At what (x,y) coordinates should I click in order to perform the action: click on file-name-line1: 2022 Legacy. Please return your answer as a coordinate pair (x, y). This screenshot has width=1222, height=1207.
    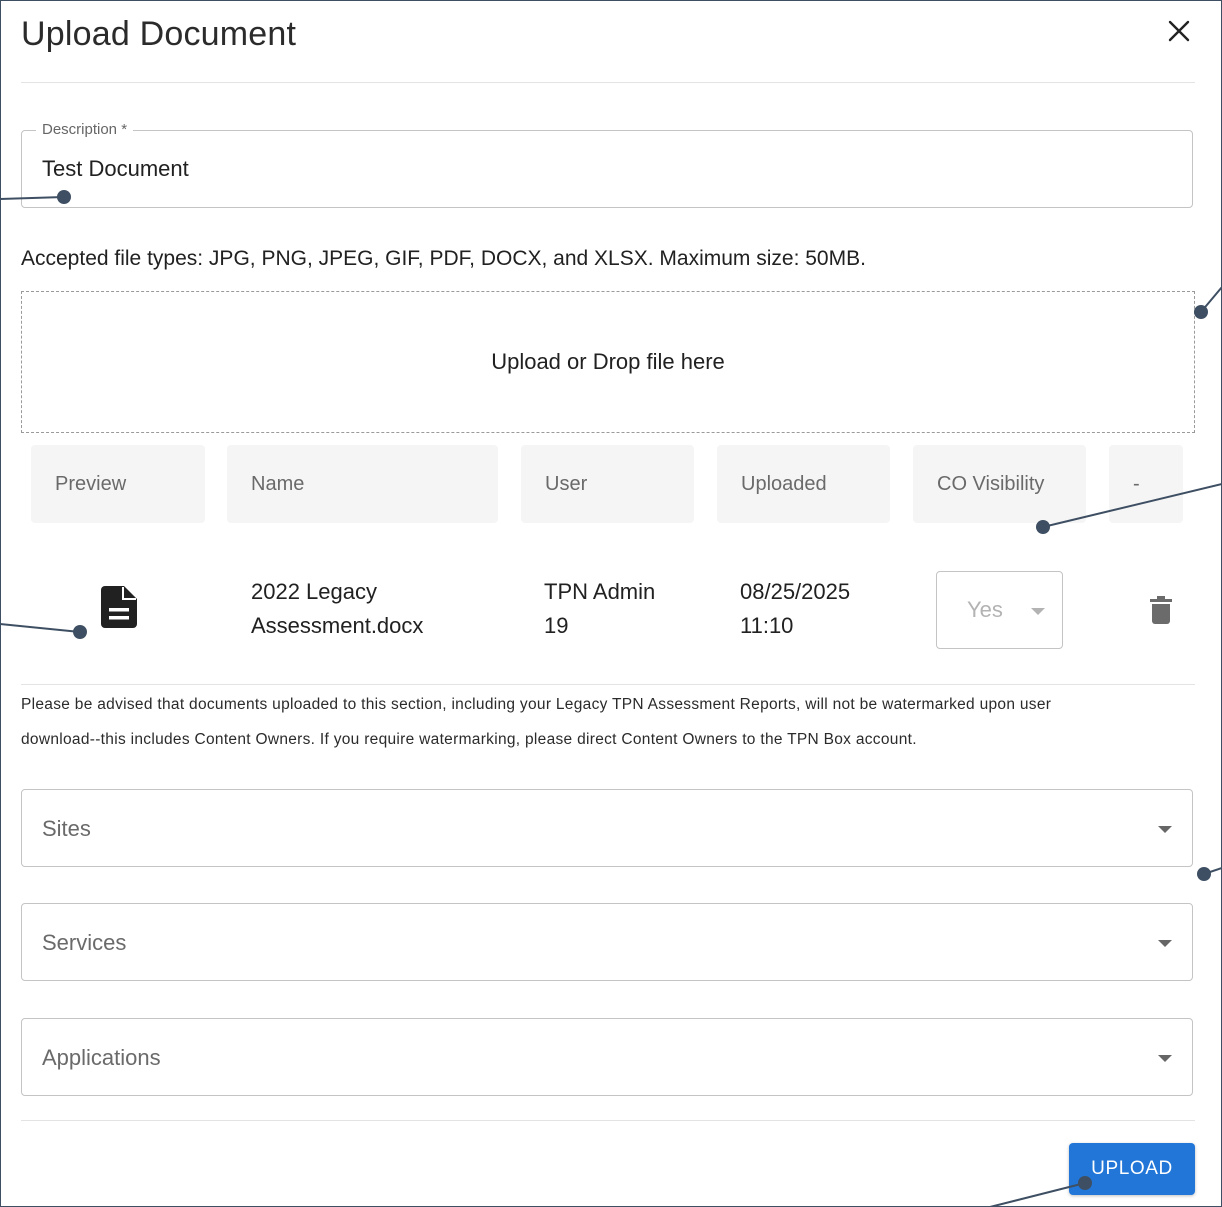
    Looking at the image, I should click on (314, 591).